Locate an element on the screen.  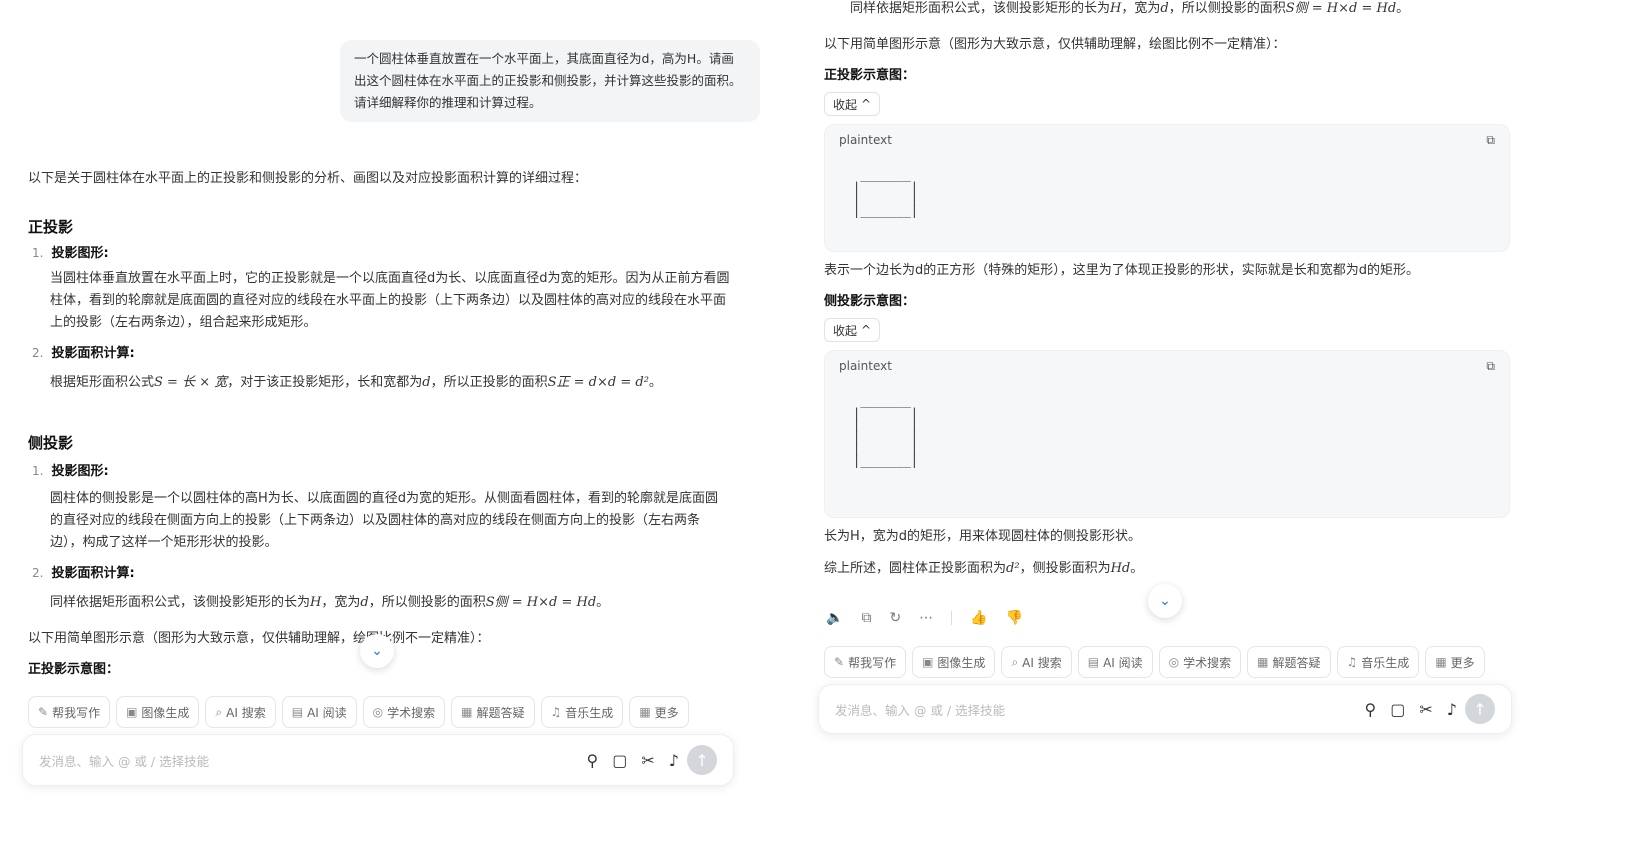
code-side-content: _______ | | | | | | | | |_______| is located at coordinates (886, 431).